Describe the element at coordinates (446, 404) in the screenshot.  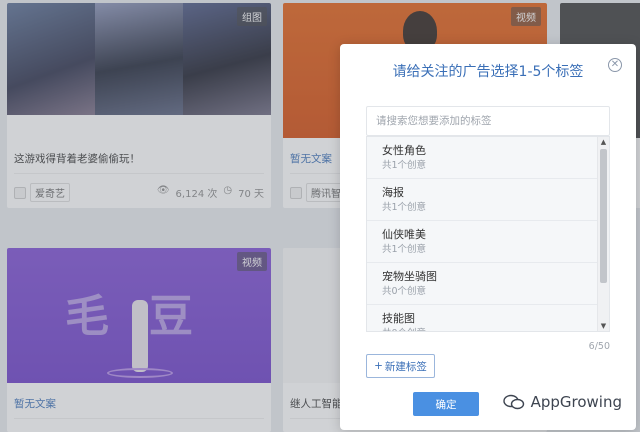
I see `confirm-button: 确定` at that location.